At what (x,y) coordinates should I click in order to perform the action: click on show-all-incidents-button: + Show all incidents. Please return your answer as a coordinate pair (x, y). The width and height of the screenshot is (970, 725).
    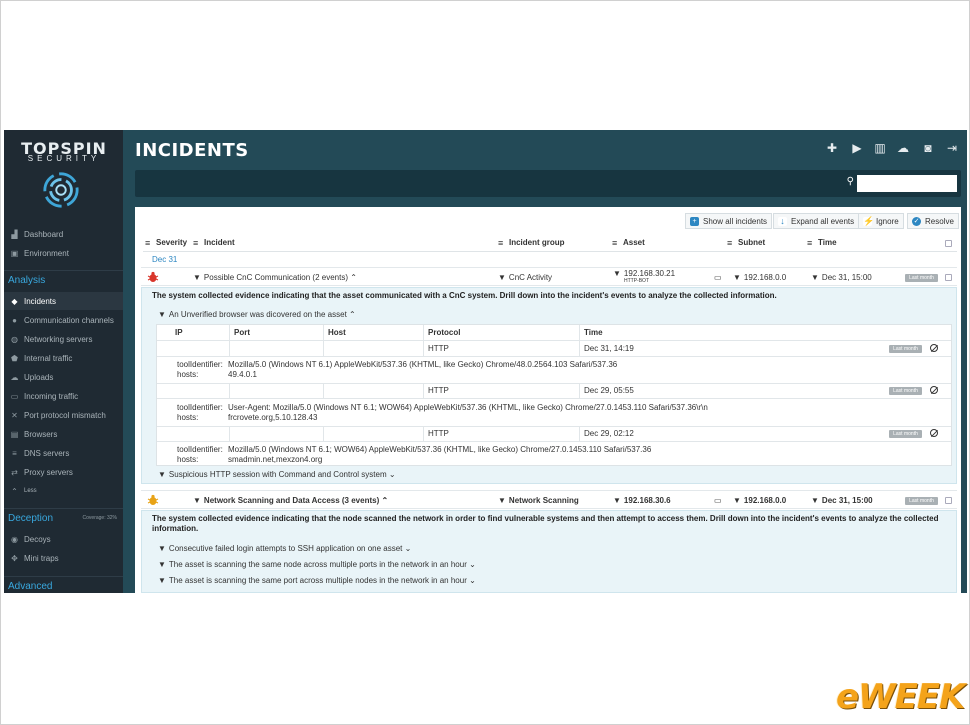
    Looking at the image, I should click on (729, 221).